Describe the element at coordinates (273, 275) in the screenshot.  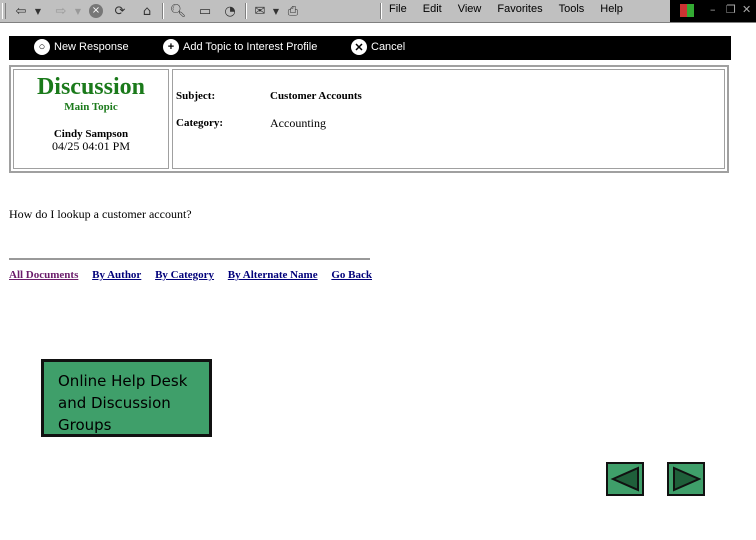
I see `link-by-alternate-name: By Alternate Name` at that location.